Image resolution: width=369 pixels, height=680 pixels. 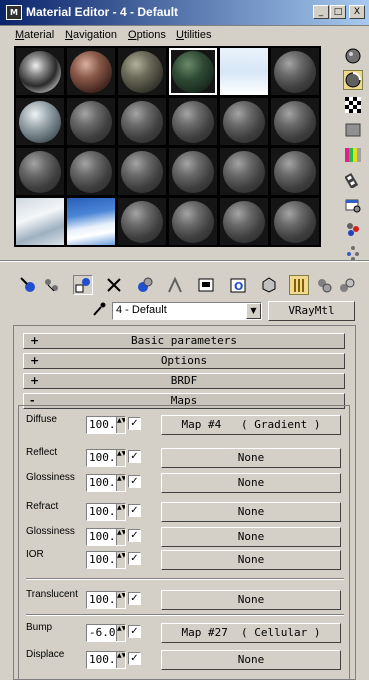 I want to click on material-effects-channel-icon, so click(x=347, y=285).